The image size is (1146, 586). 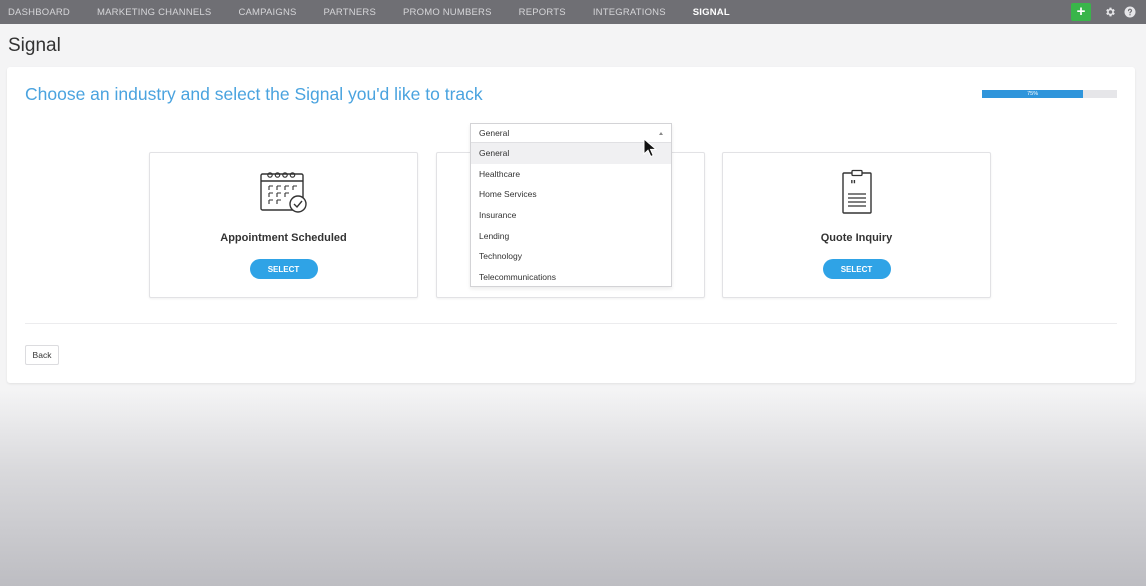 I want to click on clipboard-quote-icon: ", so click(x=856, y=192).